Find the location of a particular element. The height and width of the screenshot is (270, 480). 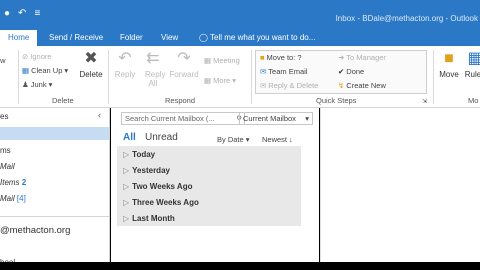

delete-x-icon: ✖ is located at coordinates (91, 58).